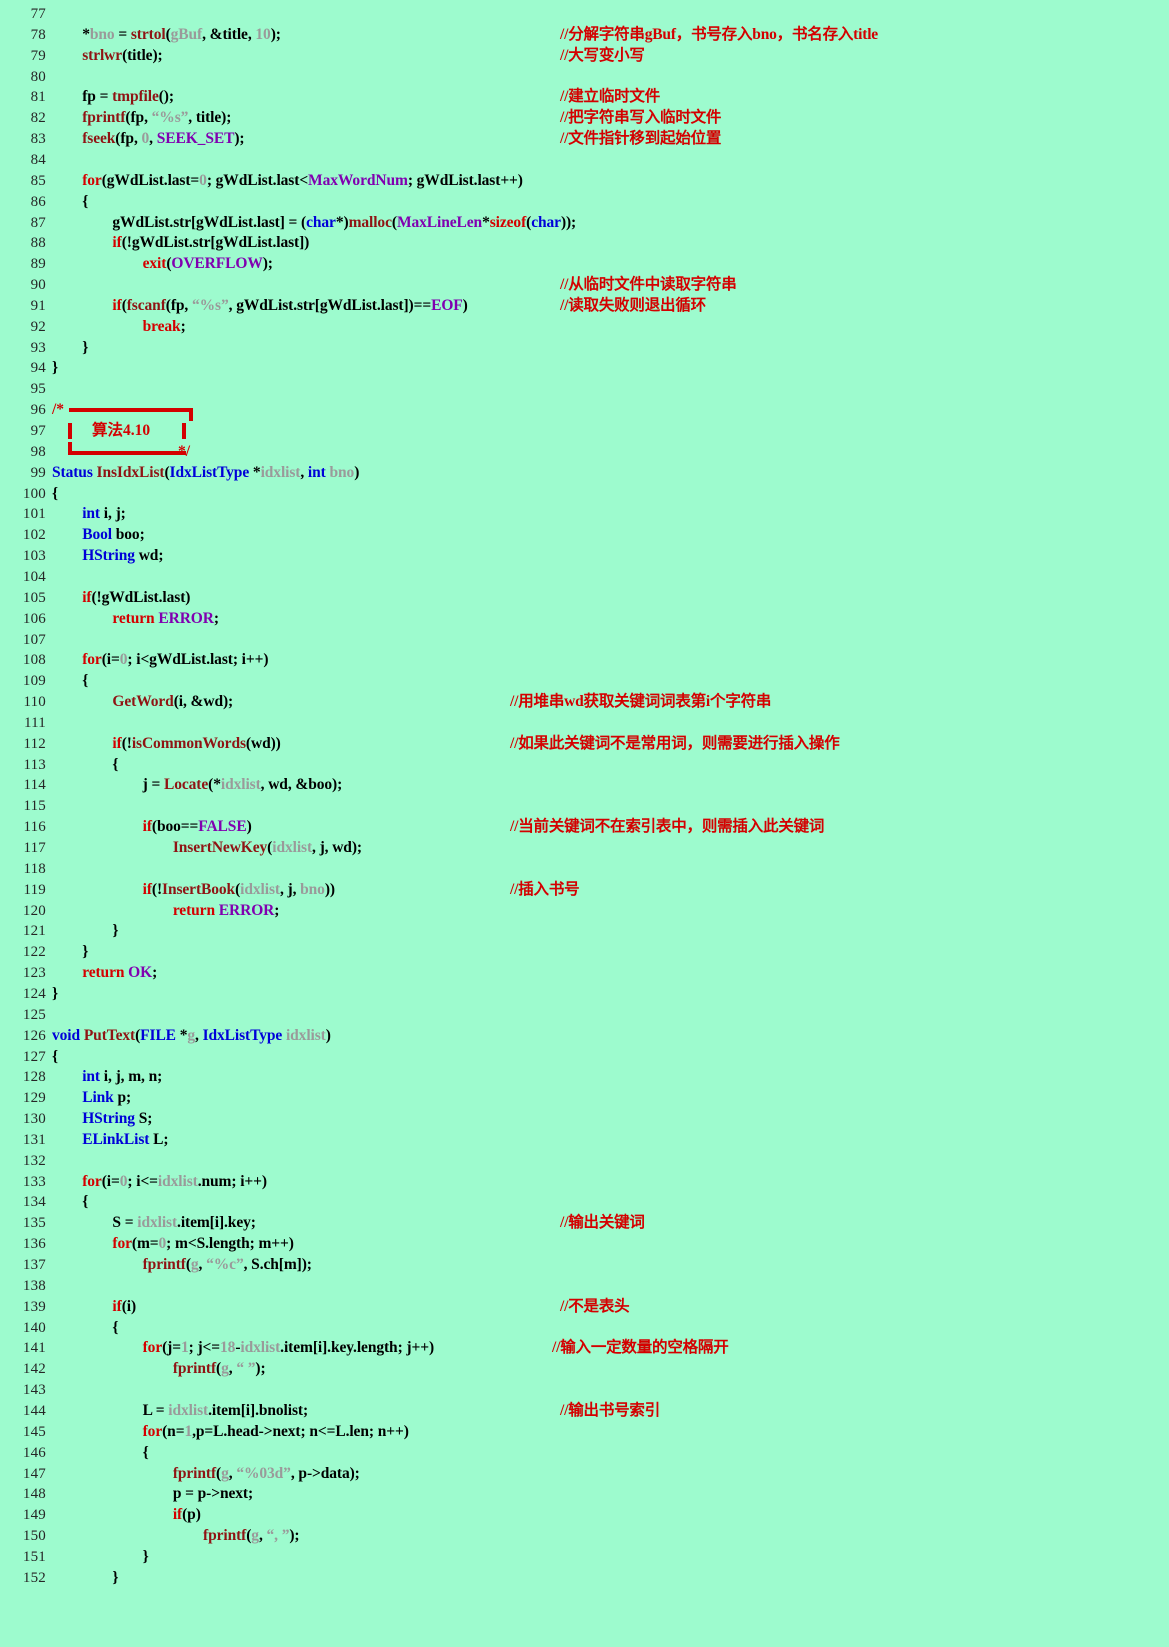 This screenshot has height=1647, width=1169. Describe the element at coordinates (595, 1306) in the screenshot. I see `code-comment: //不是表头` at that location.